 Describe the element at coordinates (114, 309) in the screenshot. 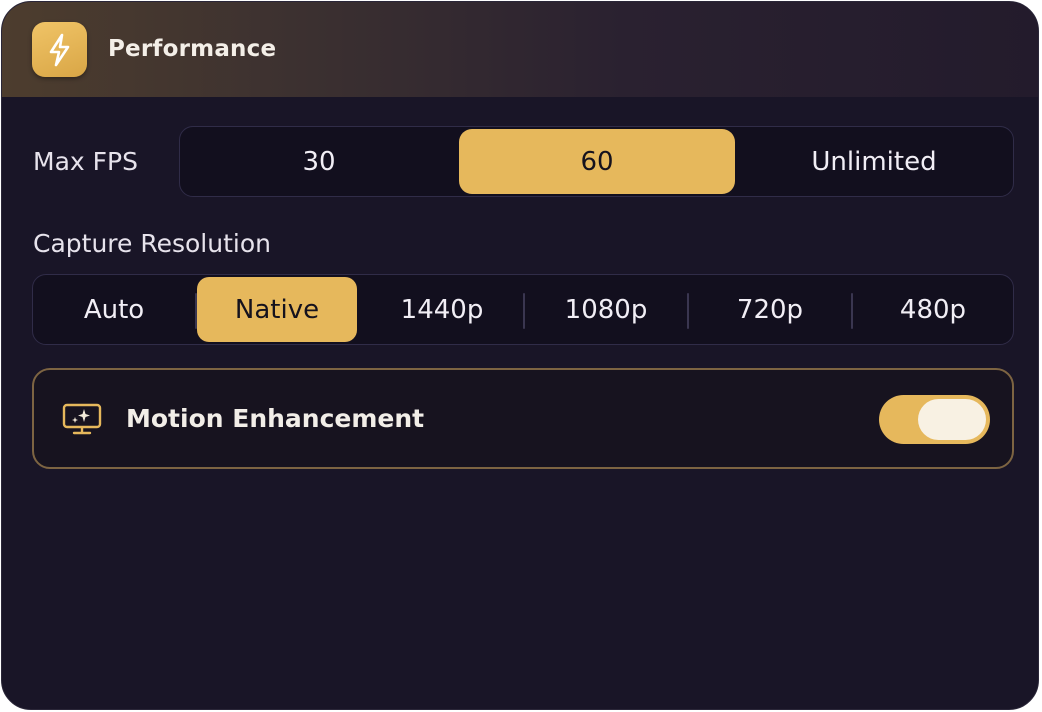

I see `resolution-option-auto: Auto` at that location.